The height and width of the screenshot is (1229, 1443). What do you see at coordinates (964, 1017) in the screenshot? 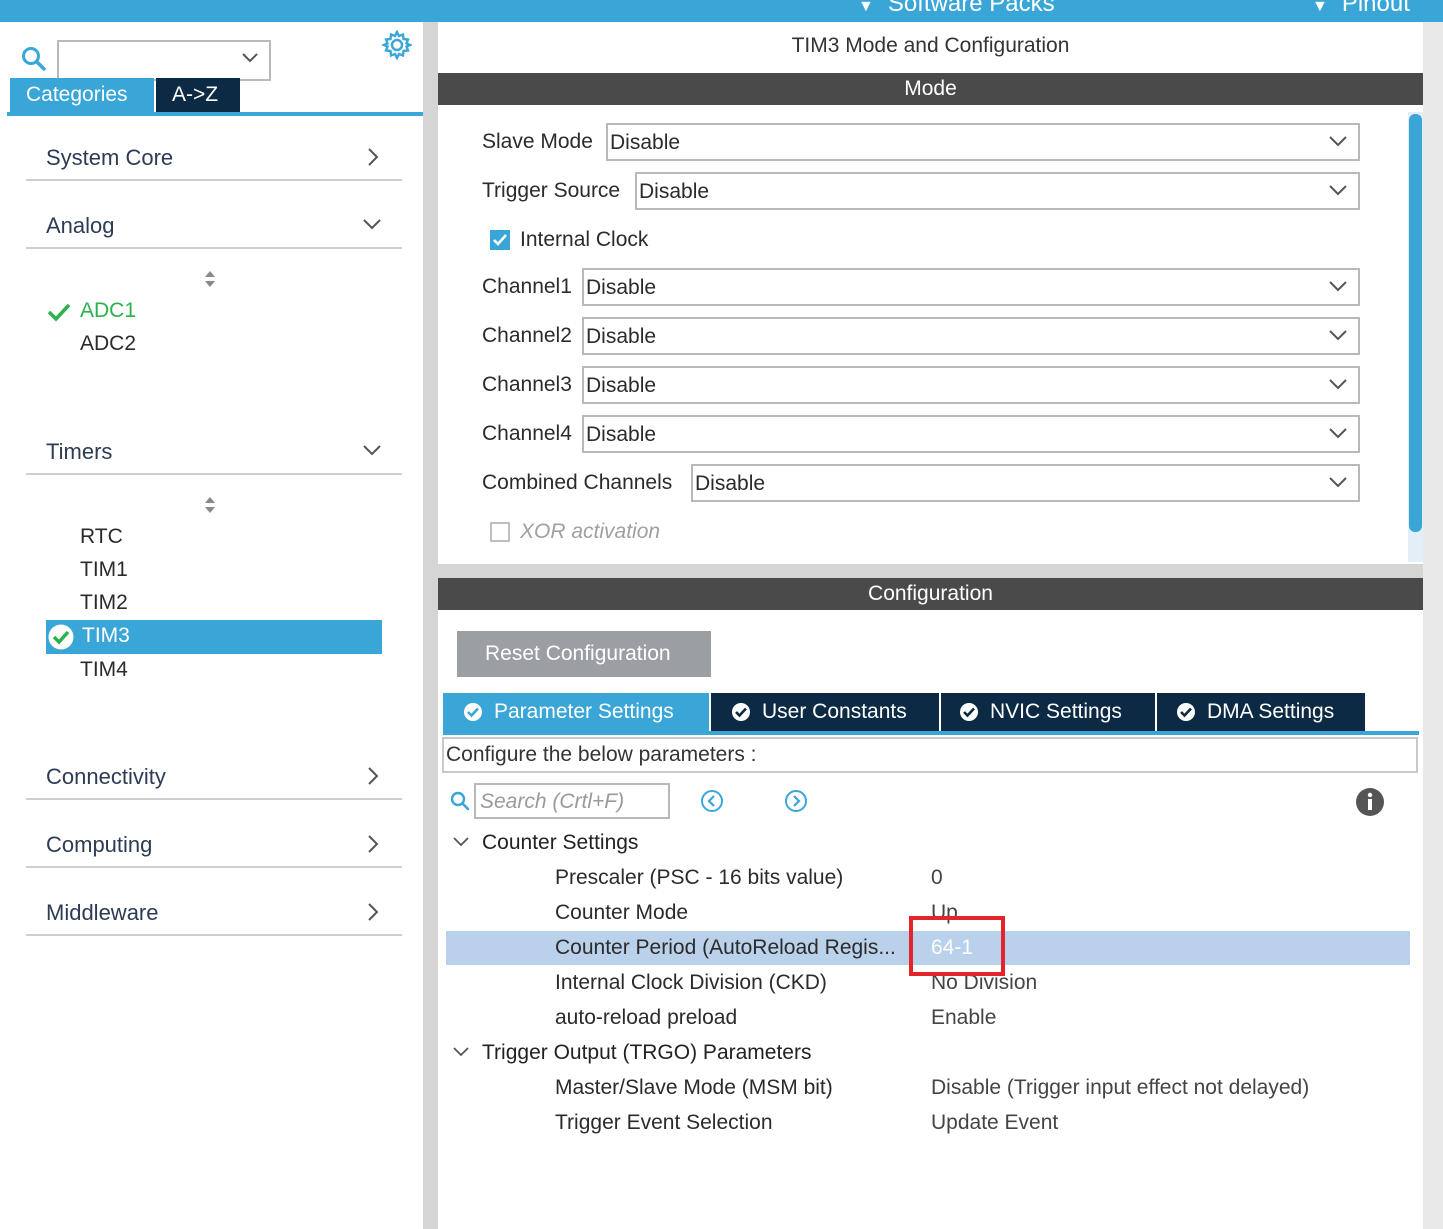
I see `param-value: Enable` at bounding box center [964, 1017].